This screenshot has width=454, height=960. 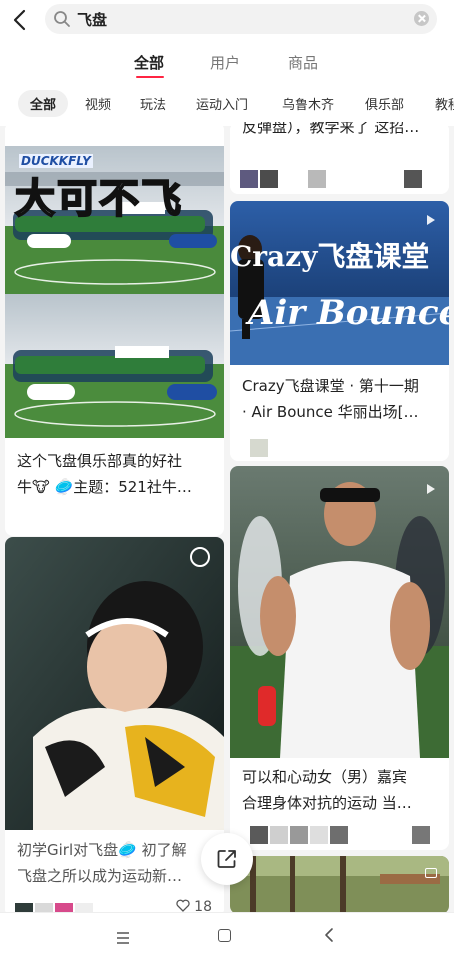 I want to click on active-tab-indicator, so click(x=150, y=77).